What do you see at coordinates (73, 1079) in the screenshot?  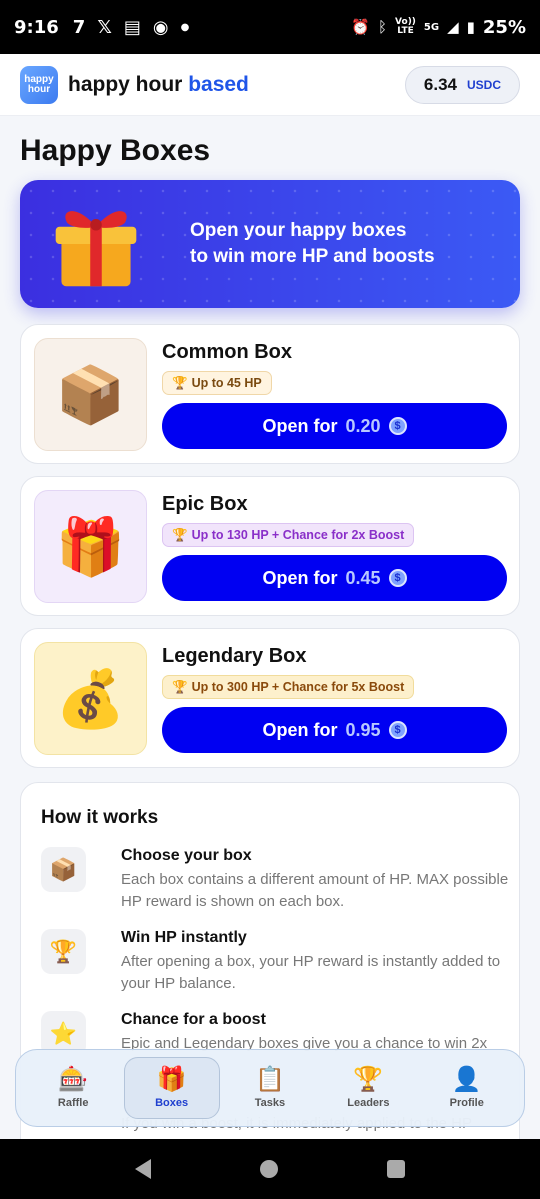 I see `slot-machine-icon: 🎰` at bounding box center [73, 1079].